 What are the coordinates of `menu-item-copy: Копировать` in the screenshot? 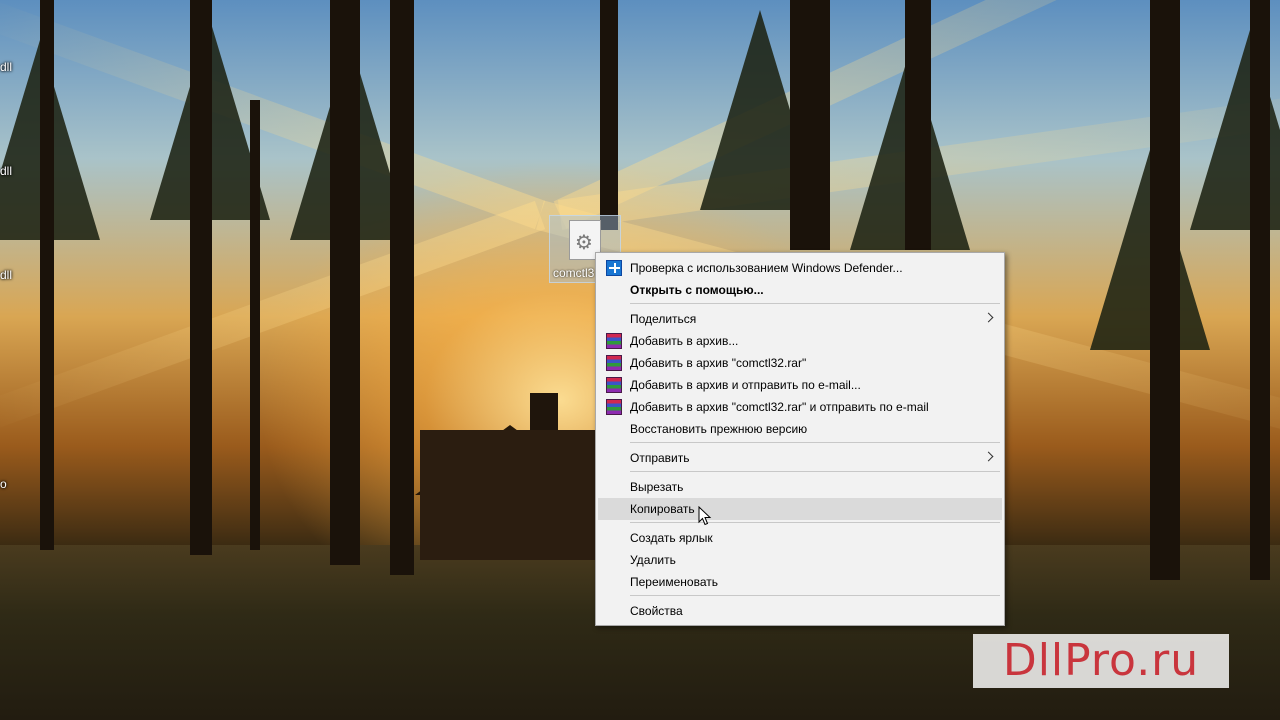 It's located at (800, 509).